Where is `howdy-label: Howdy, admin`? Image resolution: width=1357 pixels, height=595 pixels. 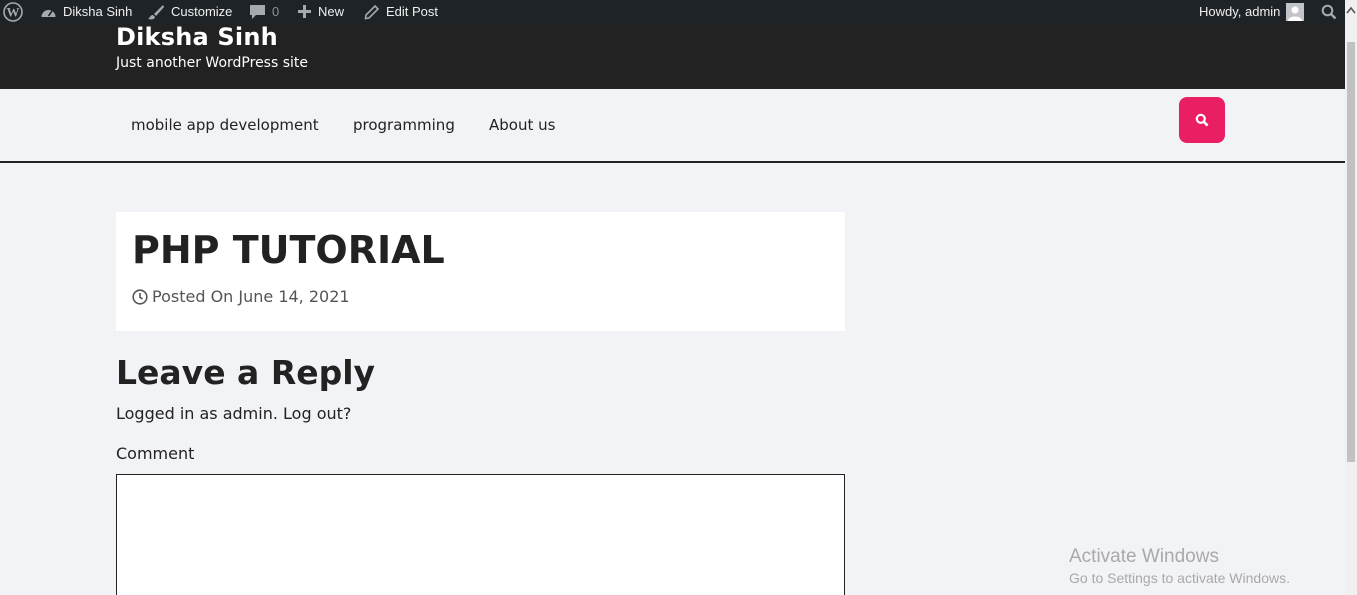 howdy-label: Howdy, admin is located at coordinates (1240, 11).